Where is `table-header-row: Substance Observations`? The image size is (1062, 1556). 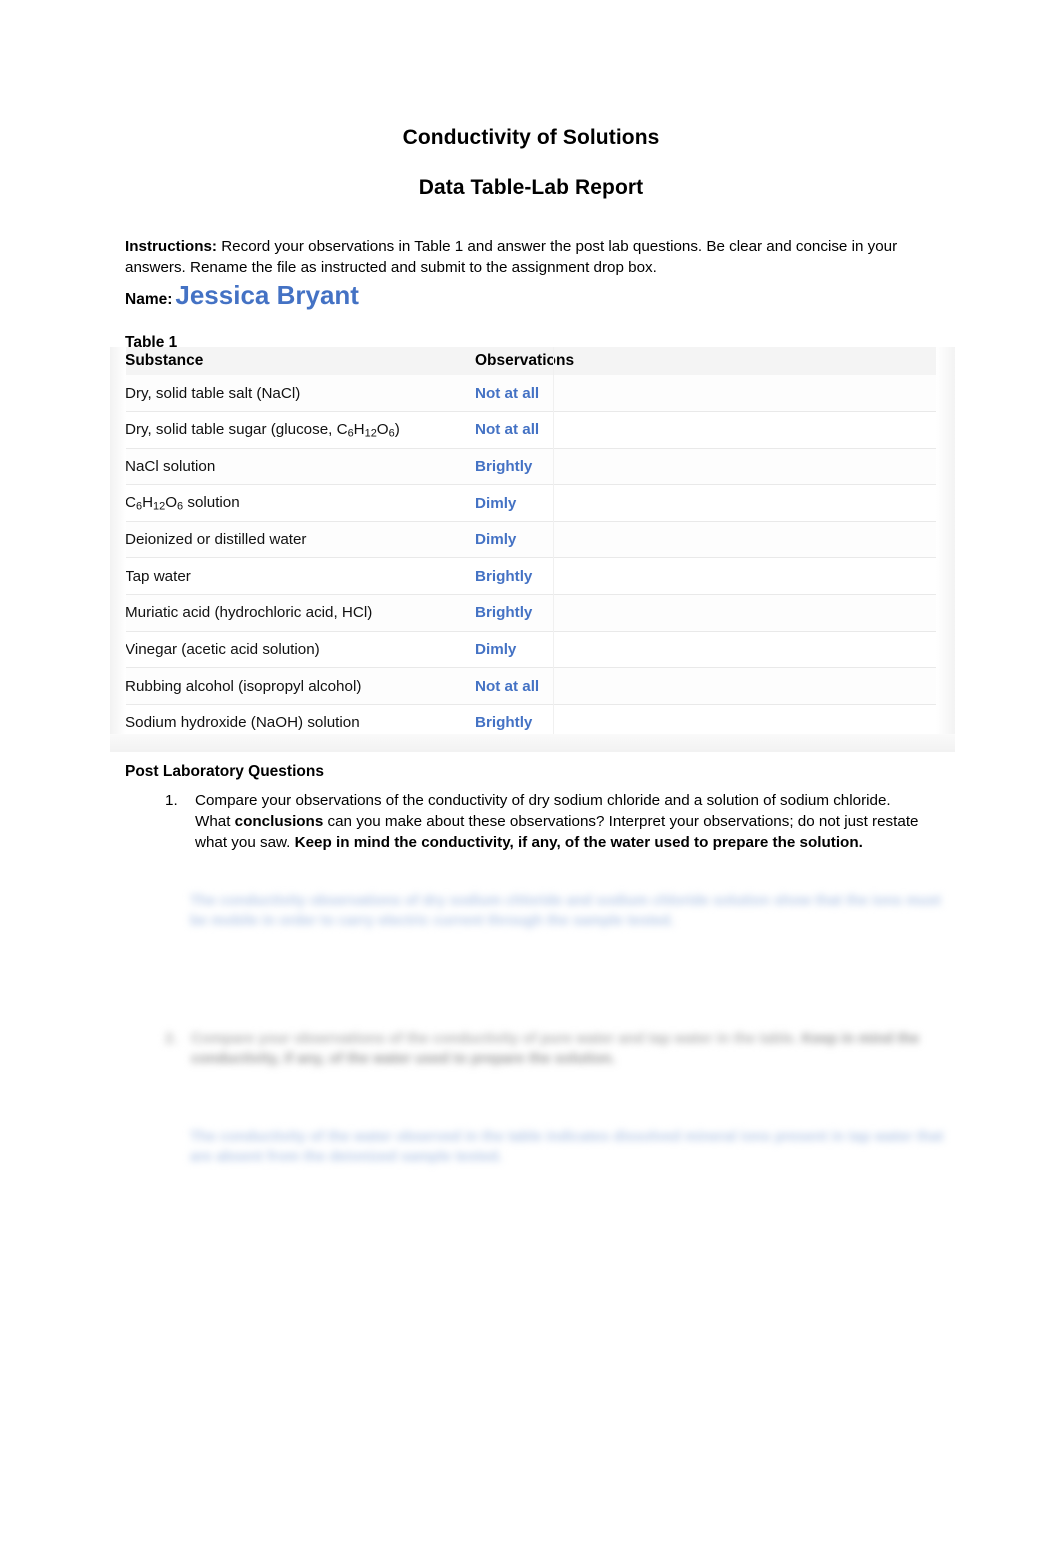
table-header-row: Substance Observations is located at coordinates (532, 361).